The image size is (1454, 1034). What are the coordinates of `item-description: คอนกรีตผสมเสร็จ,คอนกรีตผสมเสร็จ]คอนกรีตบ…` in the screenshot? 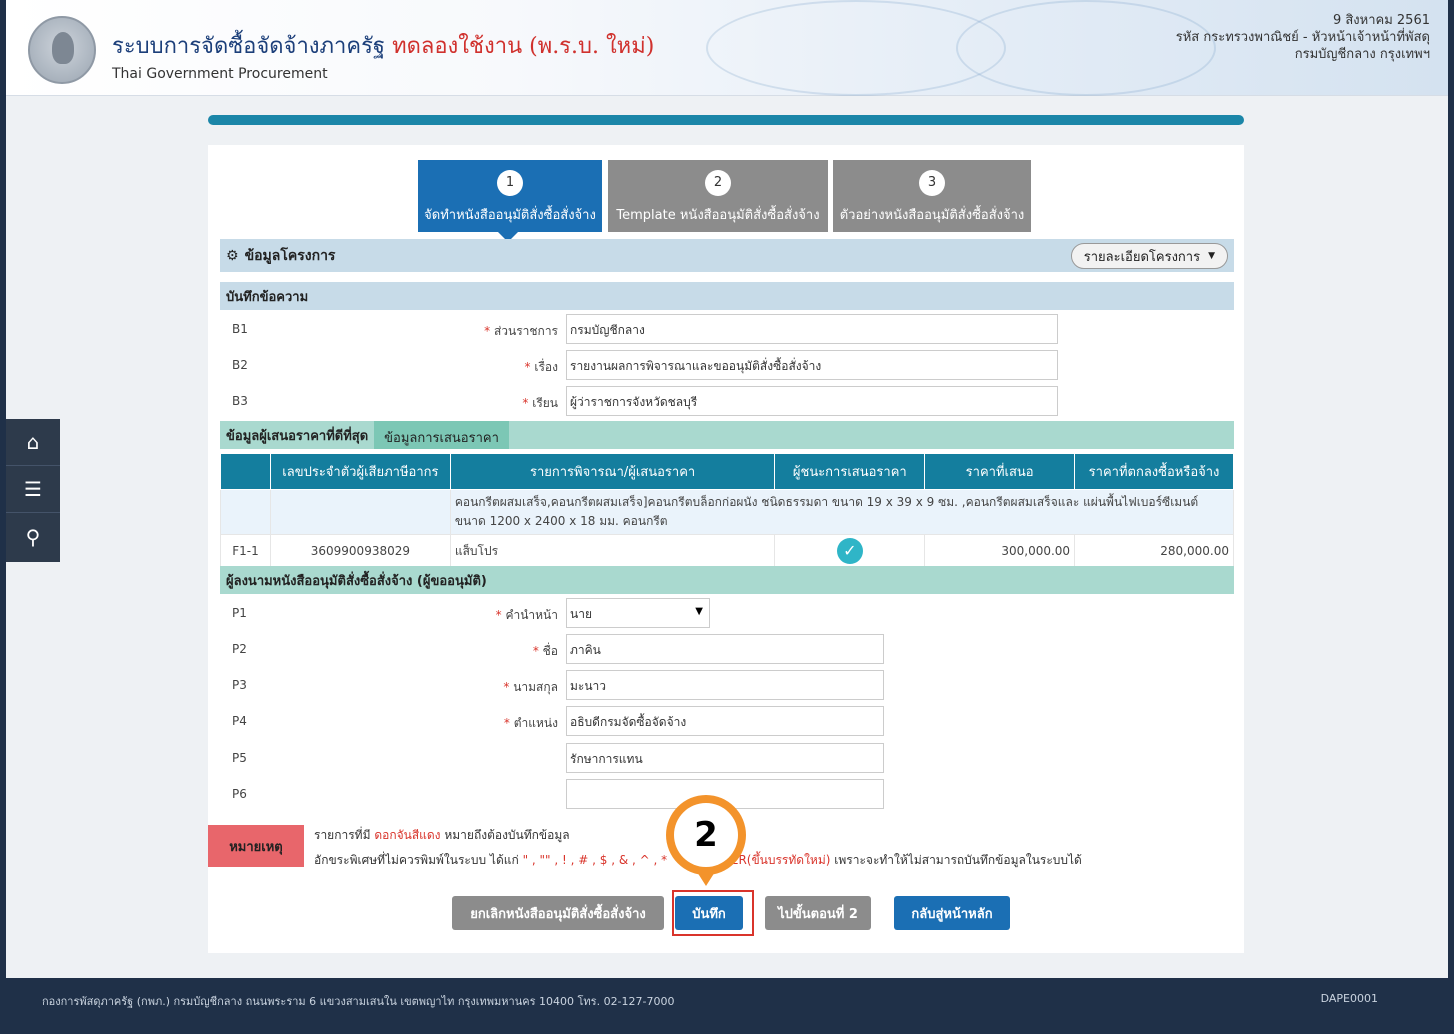 It's located at (842, 512).